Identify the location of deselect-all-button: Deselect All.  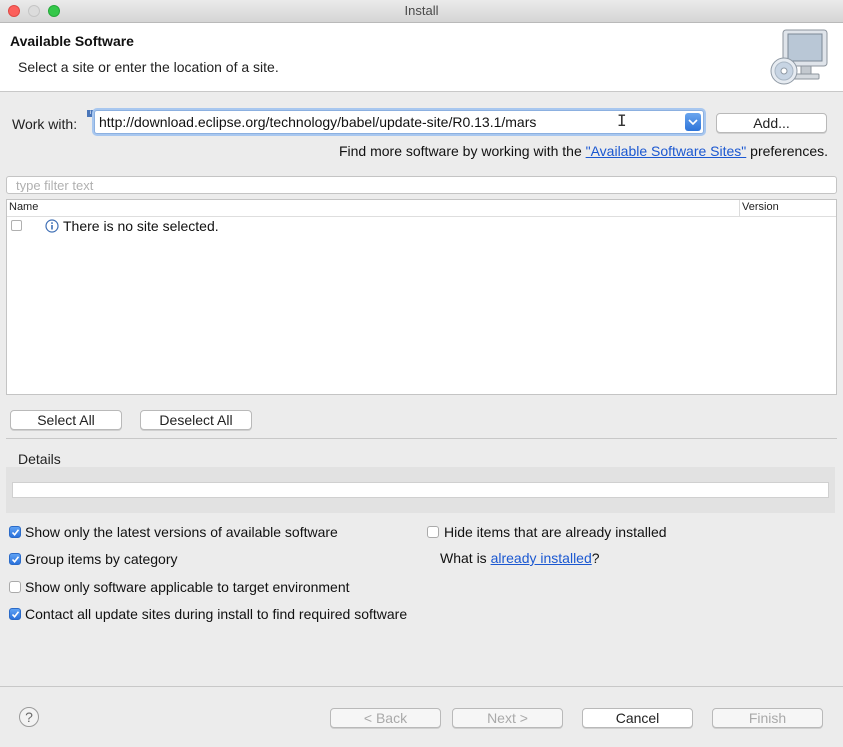
(196, 420).